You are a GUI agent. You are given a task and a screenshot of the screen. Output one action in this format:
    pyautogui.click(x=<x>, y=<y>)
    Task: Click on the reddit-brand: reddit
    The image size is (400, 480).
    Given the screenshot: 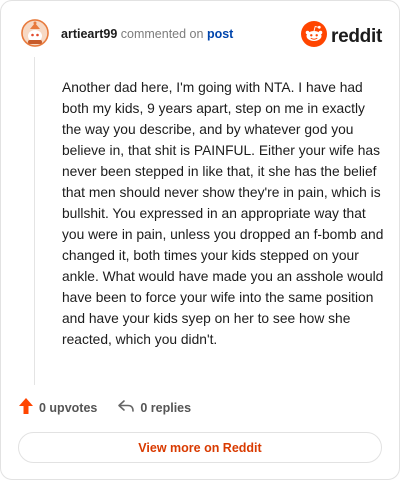 What is the action you would take?
    pyautogui.click(x=341, y=36)
    